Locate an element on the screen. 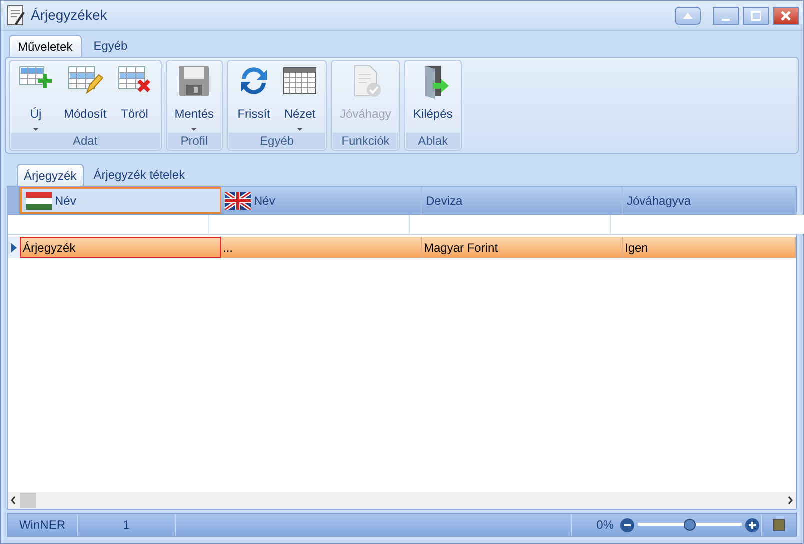 The width and height of the screenshot is (804, 544). document-tab: Árjegyzék is located at coordinates (50, 175).